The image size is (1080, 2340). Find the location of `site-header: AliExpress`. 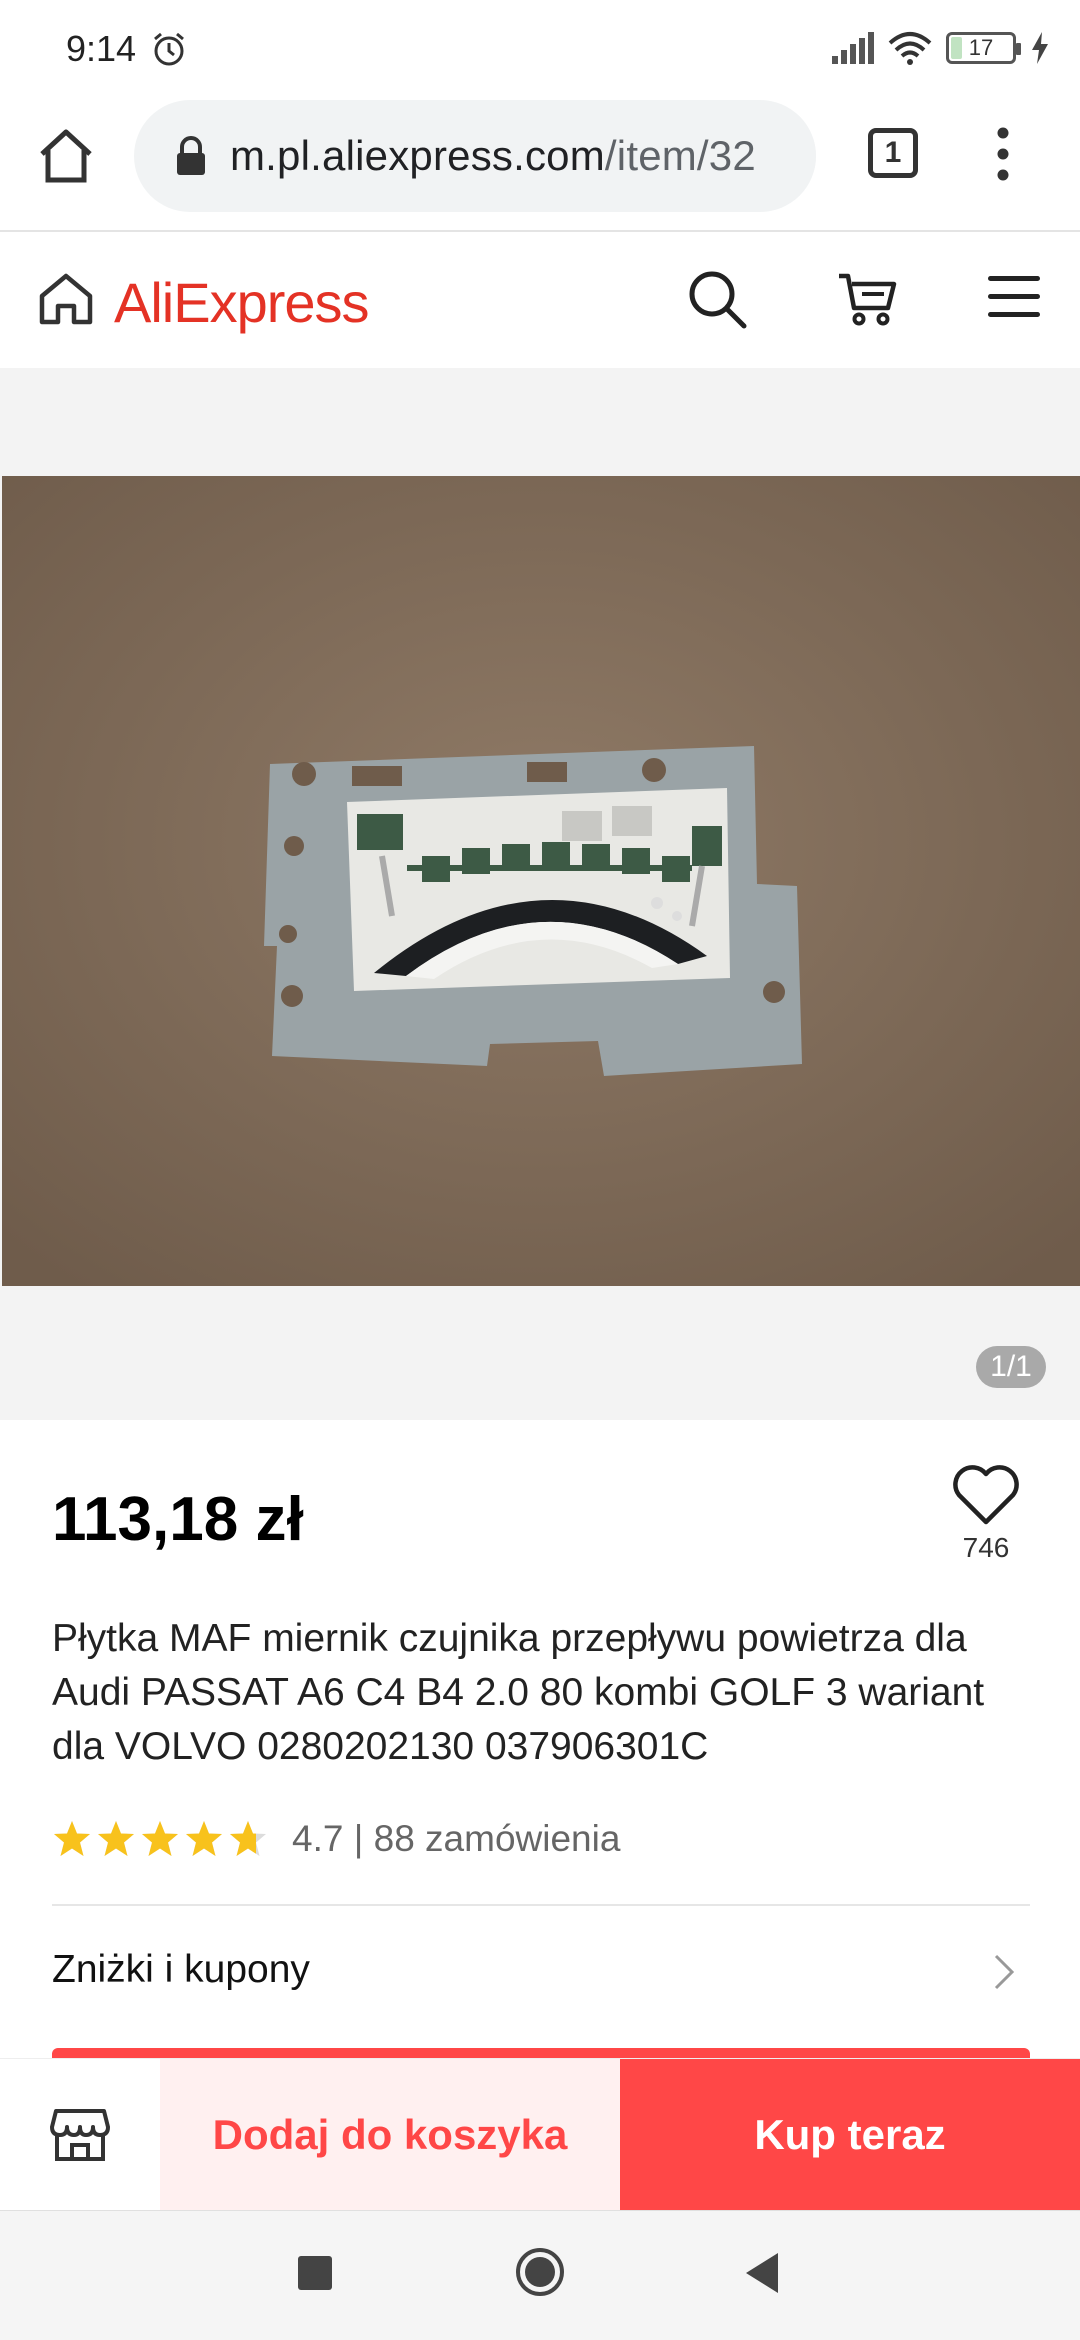

site-header: AliExpress is located at coordinates (540, 300).